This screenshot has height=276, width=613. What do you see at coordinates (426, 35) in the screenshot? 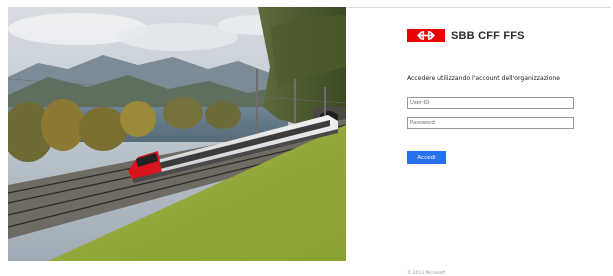
I see `swiss-railways-arrows-icon` at bounding box center [426, 35].